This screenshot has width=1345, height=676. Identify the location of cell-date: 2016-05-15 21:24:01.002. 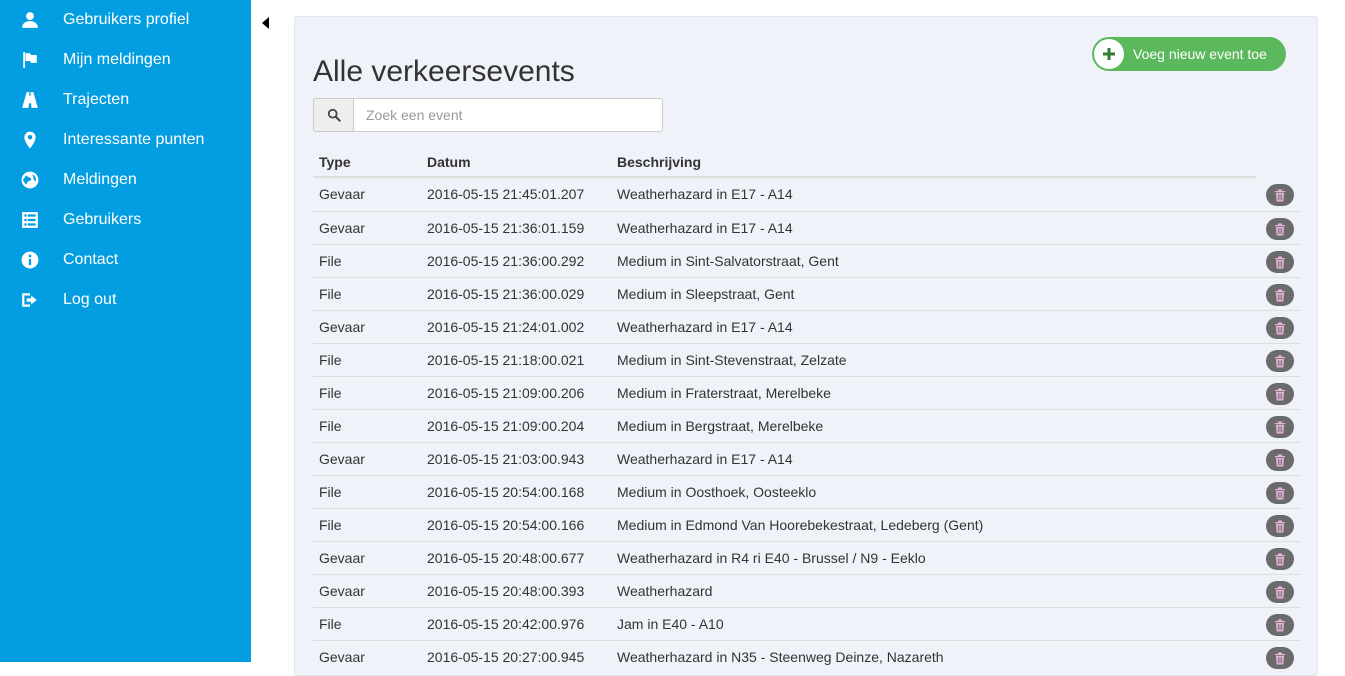
(506, 327).